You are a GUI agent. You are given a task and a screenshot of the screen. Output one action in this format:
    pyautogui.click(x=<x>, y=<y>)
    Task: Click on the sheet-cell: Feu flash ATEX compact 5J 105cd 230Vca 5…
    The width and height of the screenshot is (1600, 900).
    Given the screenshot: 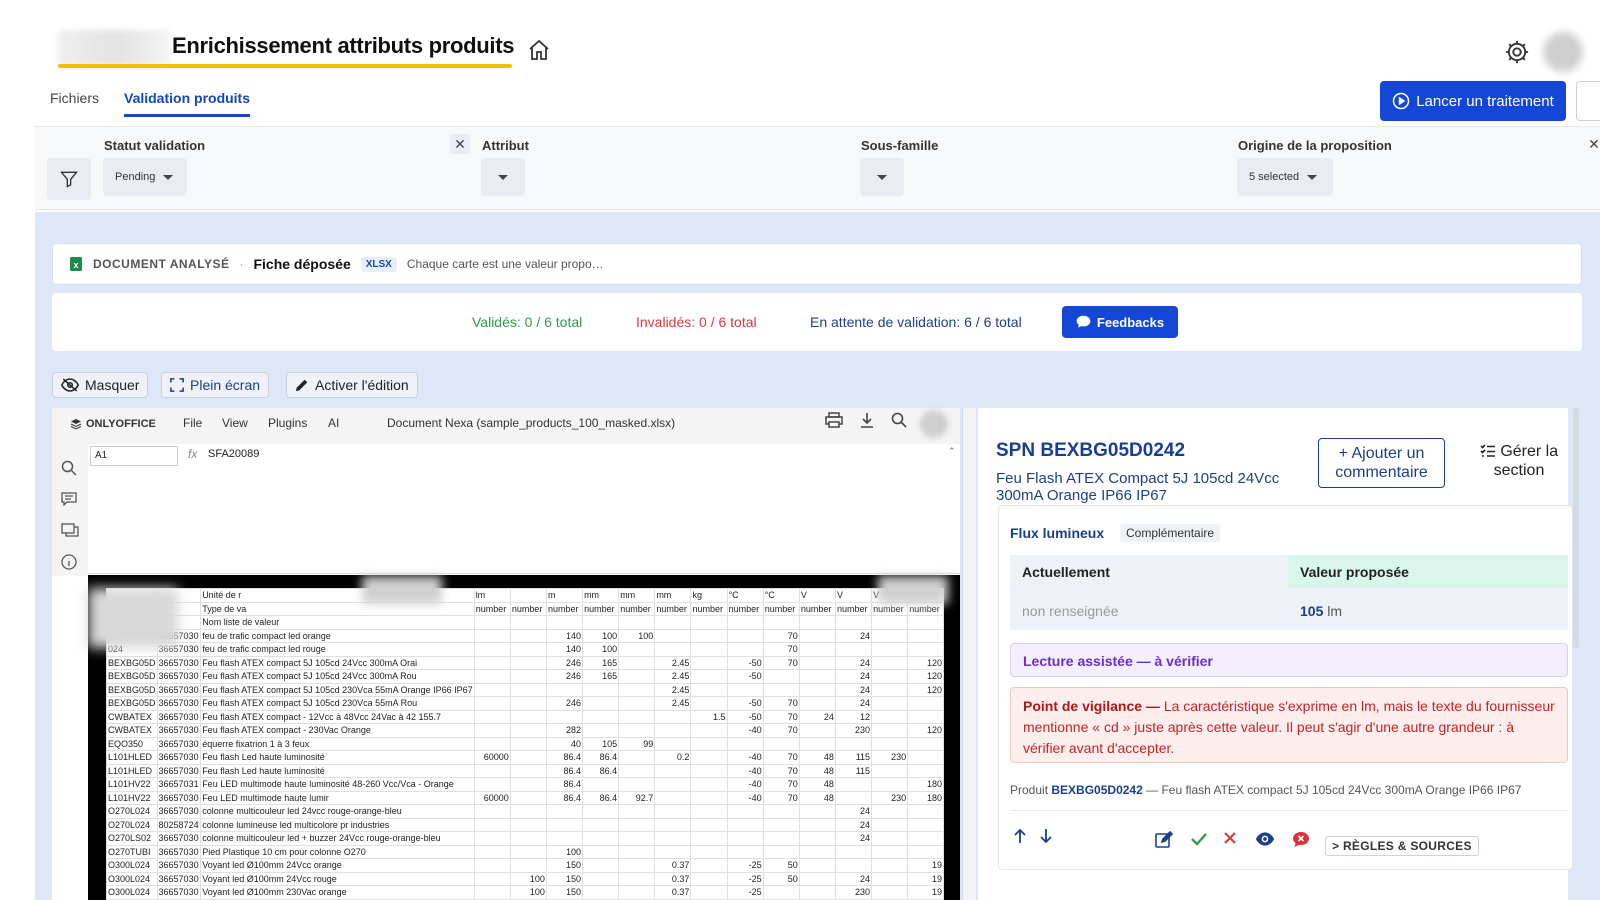 What is the action you would take?
    pyautogui.click(x=337, y=703)
    